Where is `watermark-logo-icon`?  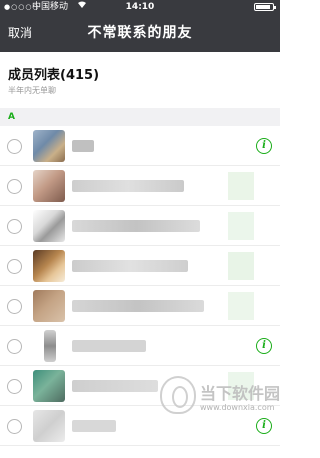
watermark-logo-icon is located at coordinates (178, 395).